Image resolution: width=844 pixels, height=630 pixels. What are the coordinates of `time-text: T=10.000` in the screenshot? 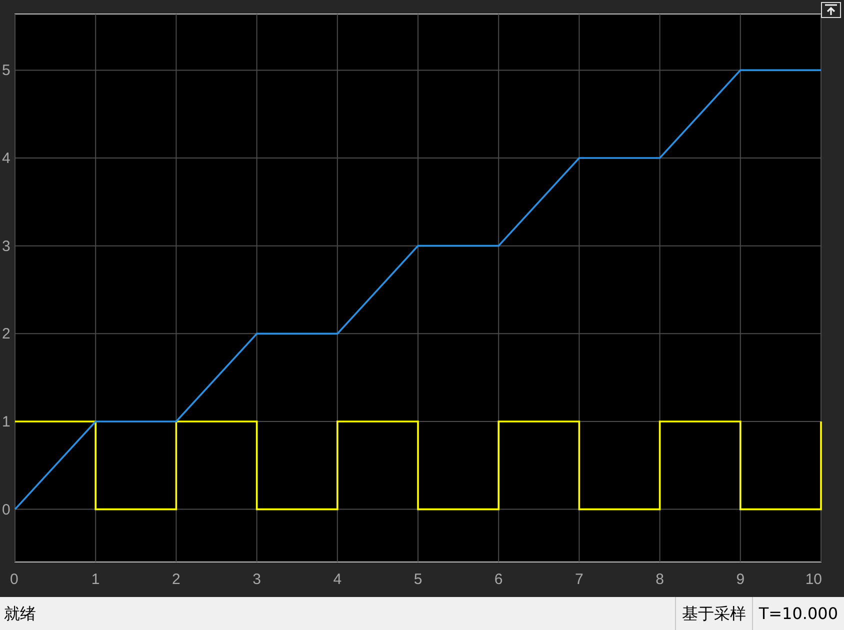 It's located at (798, 613).